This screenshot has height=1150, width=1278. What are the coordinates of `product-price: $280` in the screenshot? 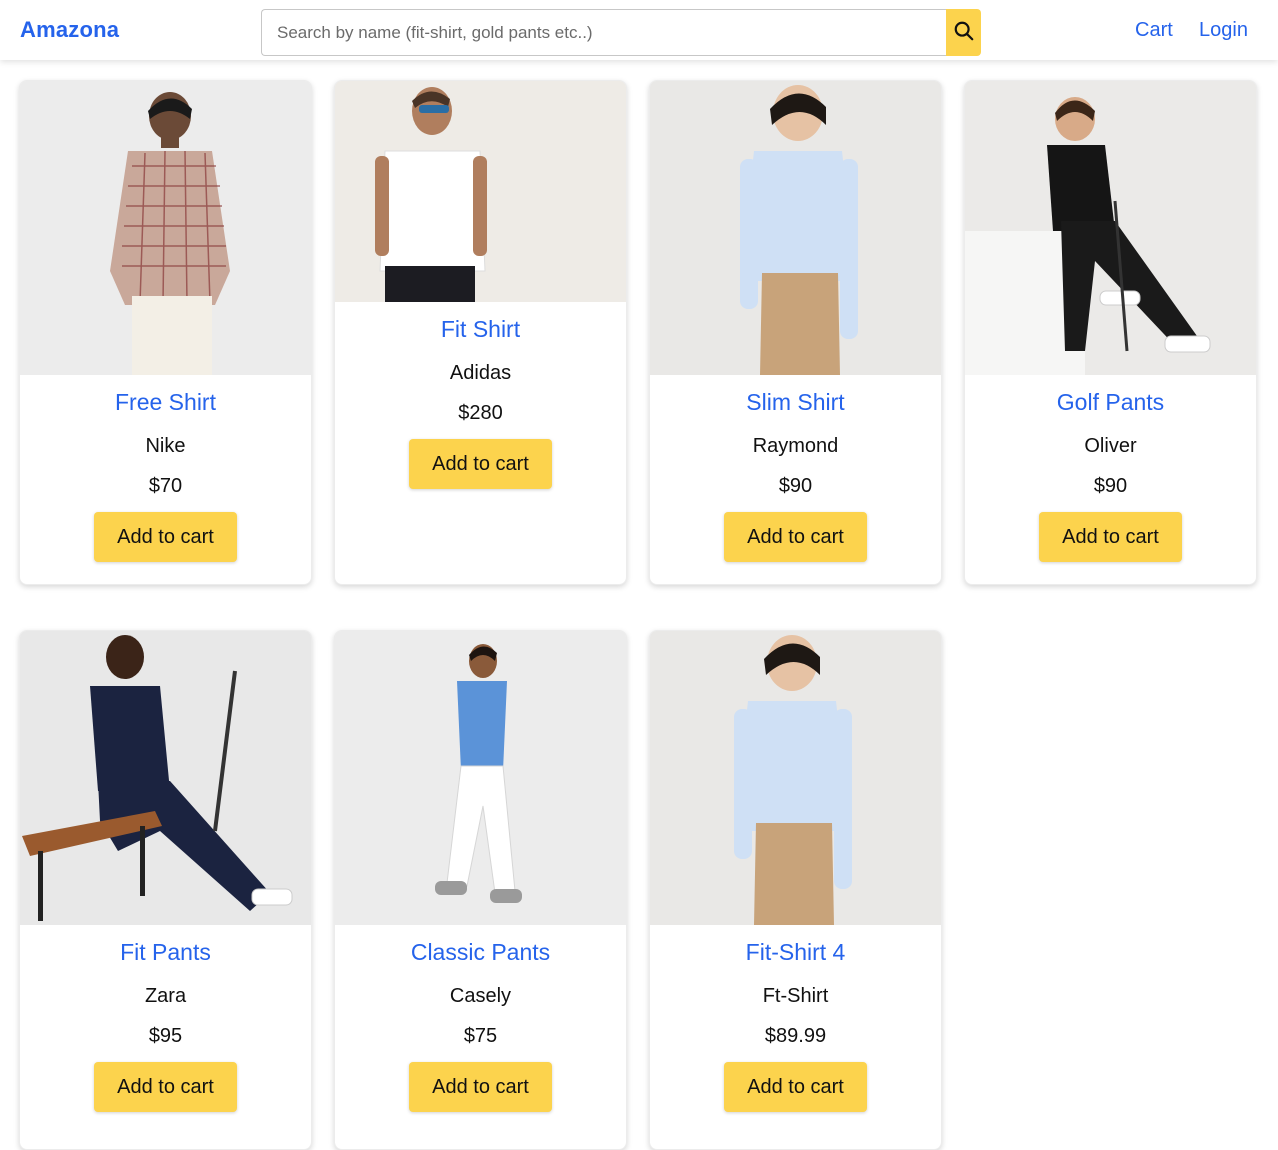 It's located at (480, 413).